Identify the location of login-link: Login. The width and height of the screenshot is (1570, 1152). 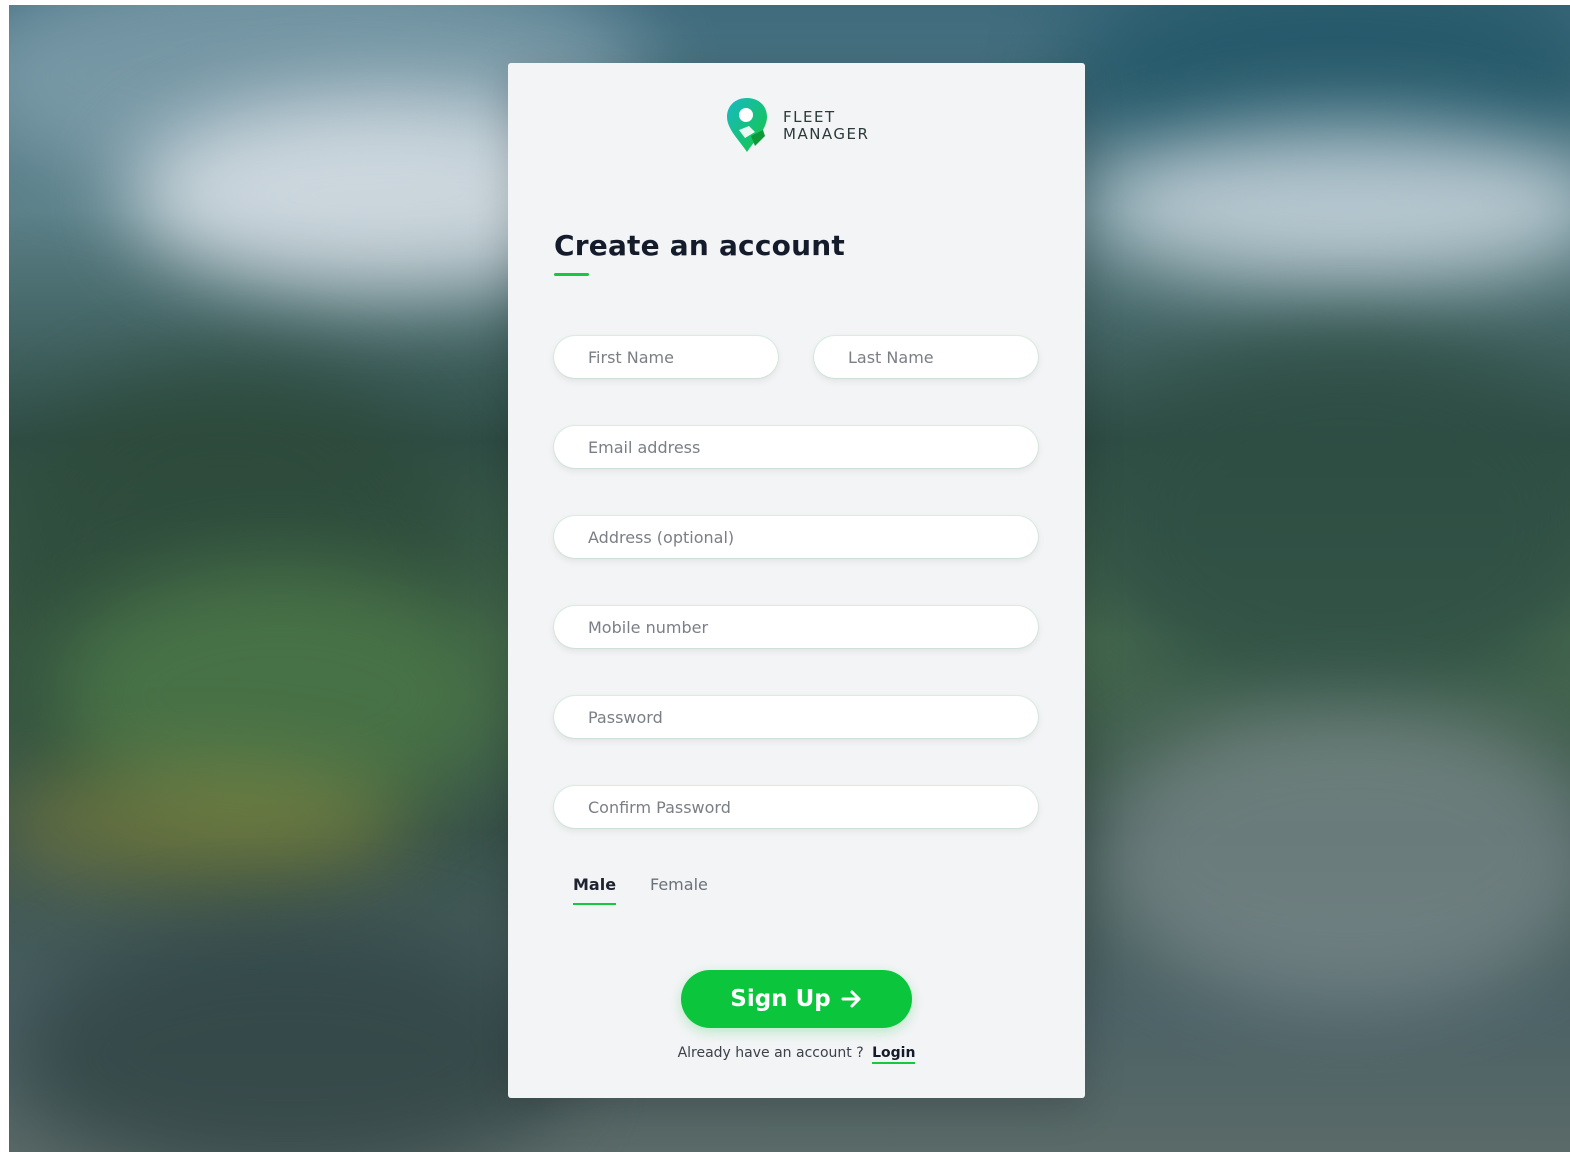
(894, 1054).